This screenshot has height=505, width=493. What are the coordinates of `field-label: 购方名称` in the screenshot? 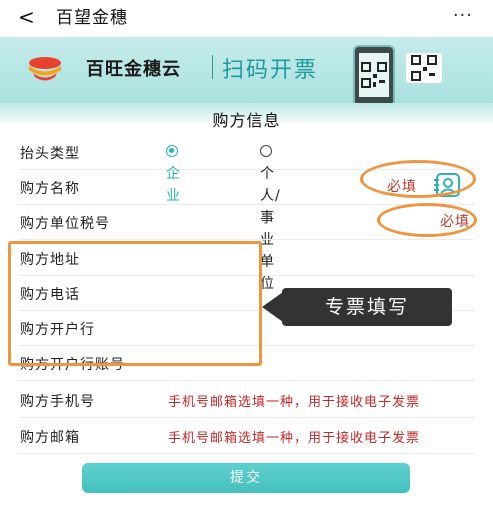 It's located at (50, 189).